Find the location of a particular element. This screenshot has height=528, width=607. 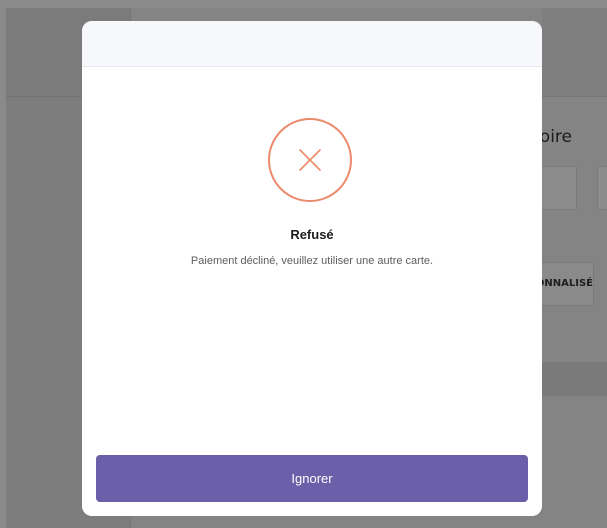

background-input is located at coordinates (559, 188).